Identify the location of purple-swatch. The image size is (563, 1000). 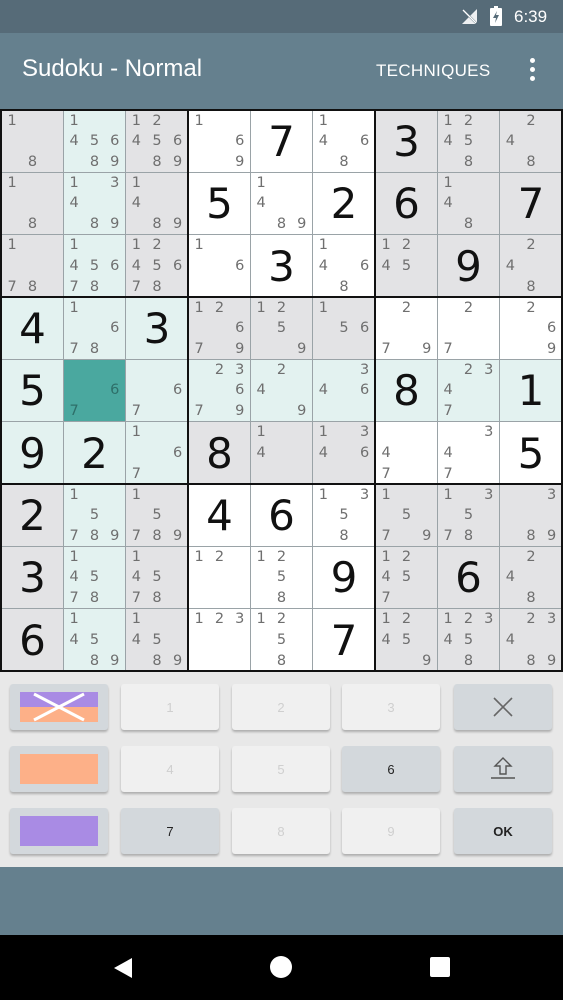
(59, 831).